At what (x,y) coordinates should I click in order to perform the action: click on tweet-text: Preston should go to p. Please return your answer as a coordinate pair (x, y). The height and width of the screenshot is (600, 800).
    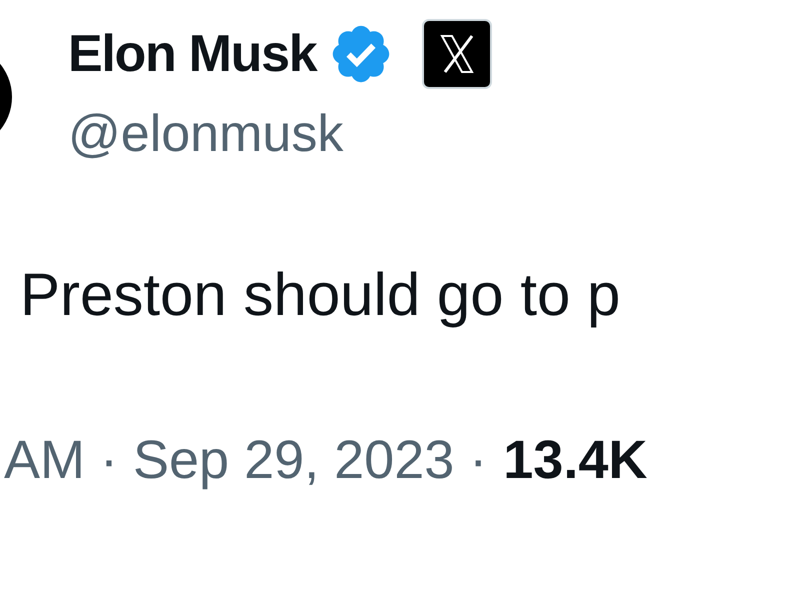
    Looking at the image, I should click on (320, 295).